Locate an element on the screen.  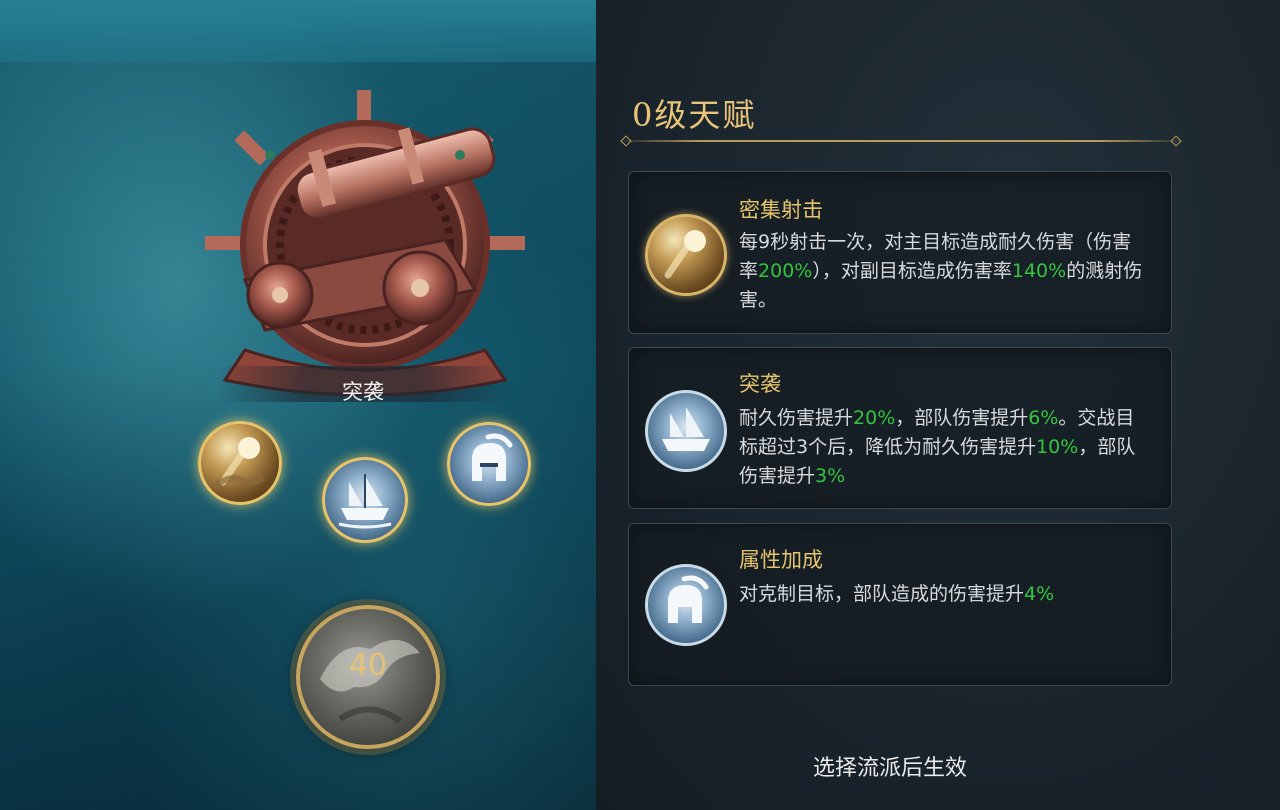
talent-card: 属性加成 对克制目标，部队造成的伤害提升4% is located at coordinates (900, 604).